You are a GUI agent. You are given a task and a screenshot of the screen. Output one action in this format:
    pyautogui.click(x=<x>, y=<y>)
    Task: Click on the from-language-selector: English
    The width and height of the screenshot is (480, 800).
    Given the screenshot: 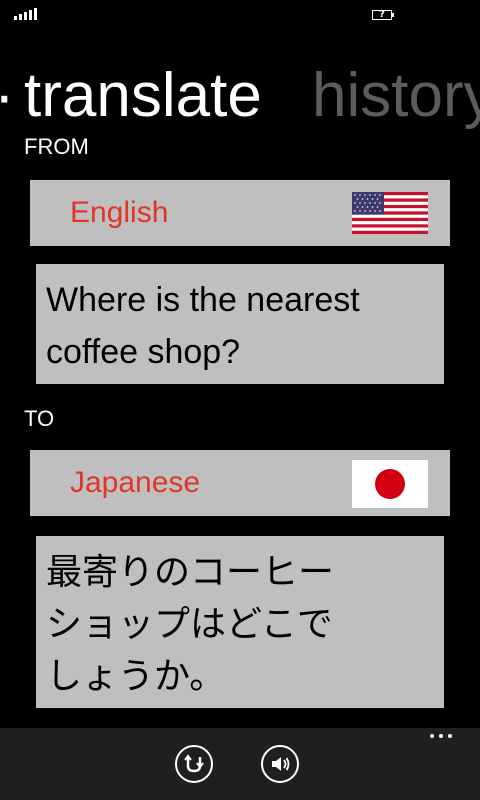 What is the action you would take?
    pyautogui.click(x=240, y=213)
    